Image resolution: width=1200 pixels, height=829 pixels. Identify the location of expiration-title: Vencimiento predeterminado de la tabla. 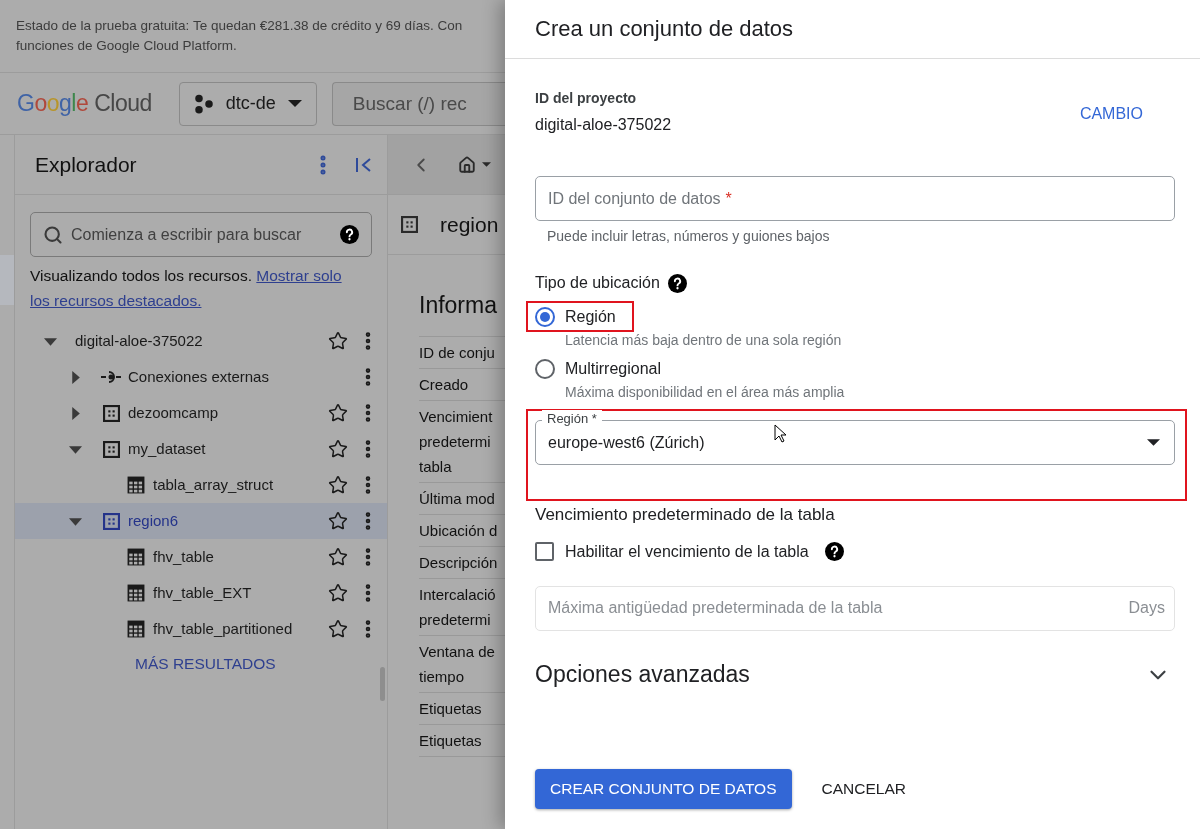
(685, 515).